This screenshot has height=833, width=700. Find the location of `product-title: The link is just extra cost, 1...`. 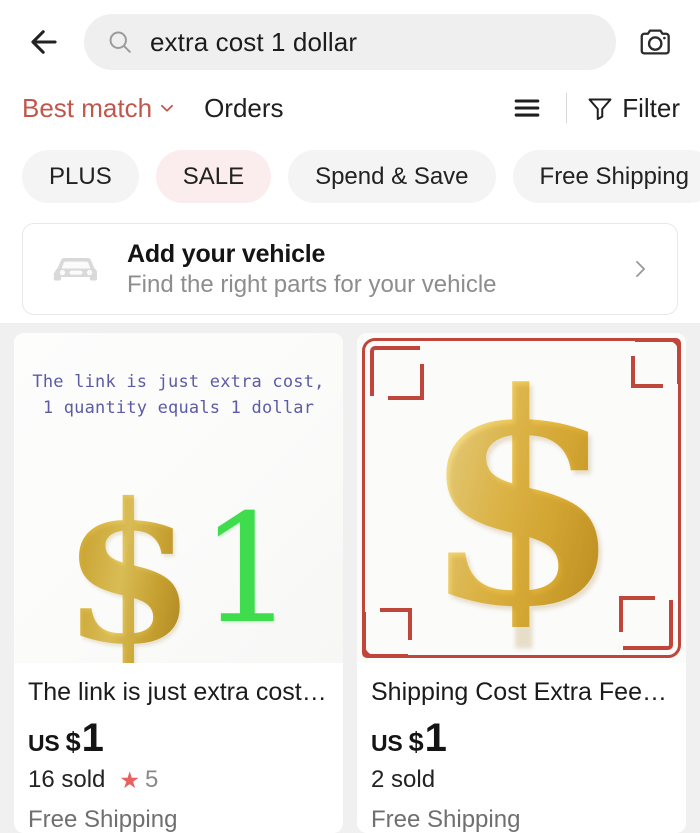

product-title: The link is just extra cost, 1... is located at coordinates (178, 692).